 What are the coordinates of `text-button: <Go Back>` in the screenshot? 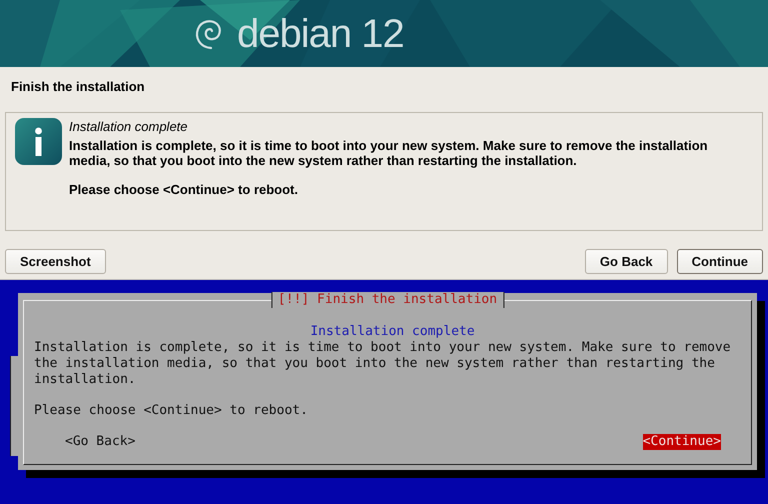 It's located at (100, 442).